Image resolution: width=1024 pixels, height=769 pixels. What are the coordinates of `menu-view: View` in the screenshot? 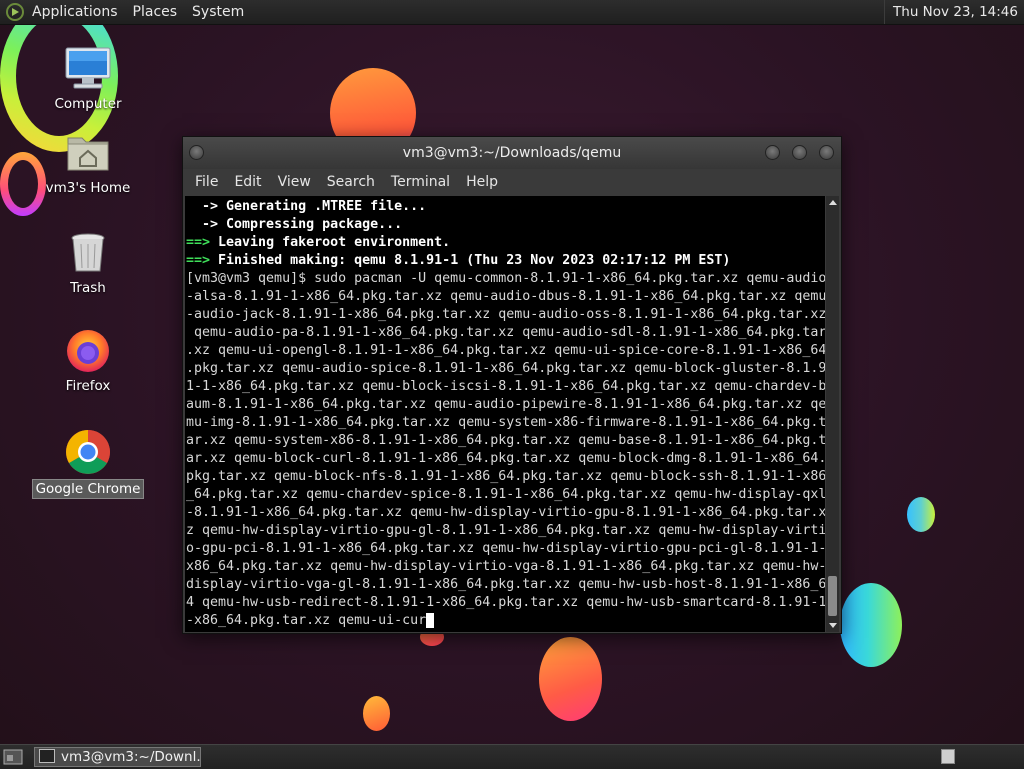 It's located at (294, 182).